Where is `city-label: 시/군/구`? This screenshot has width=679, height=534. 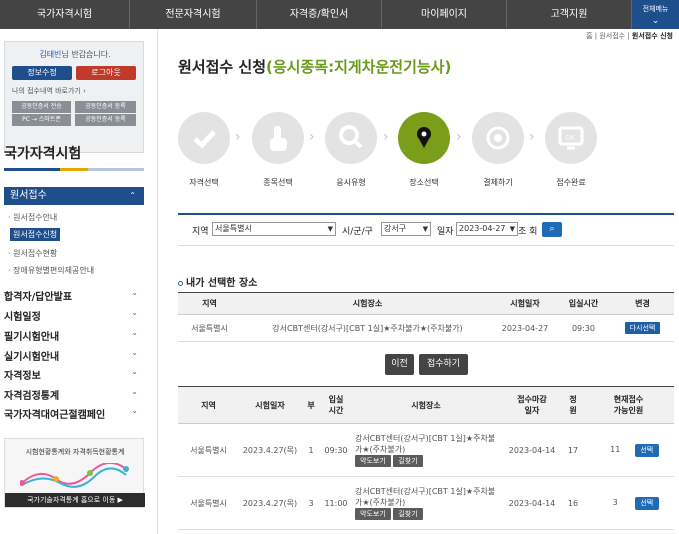 city-label: 시/군/구 is located at coordinates (357, 232).